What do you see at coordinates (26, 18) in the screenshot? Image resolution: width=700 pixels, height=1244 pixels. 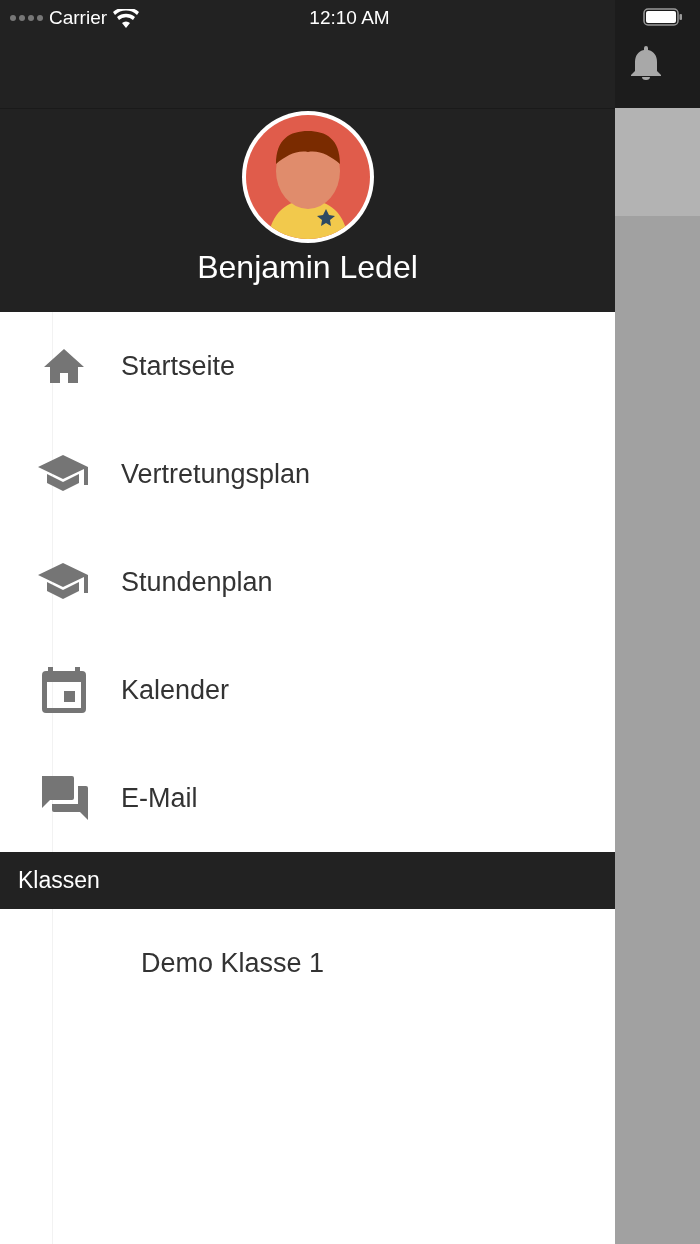 I see `signal-icon` at bounding box center [26, 18].